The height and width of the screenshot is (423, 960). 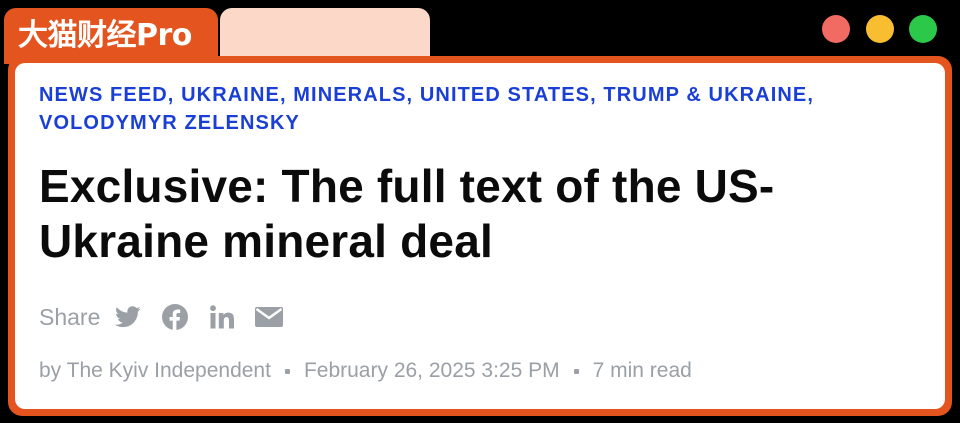 I want to click on twitter-icon, so click(x=128, y=317).